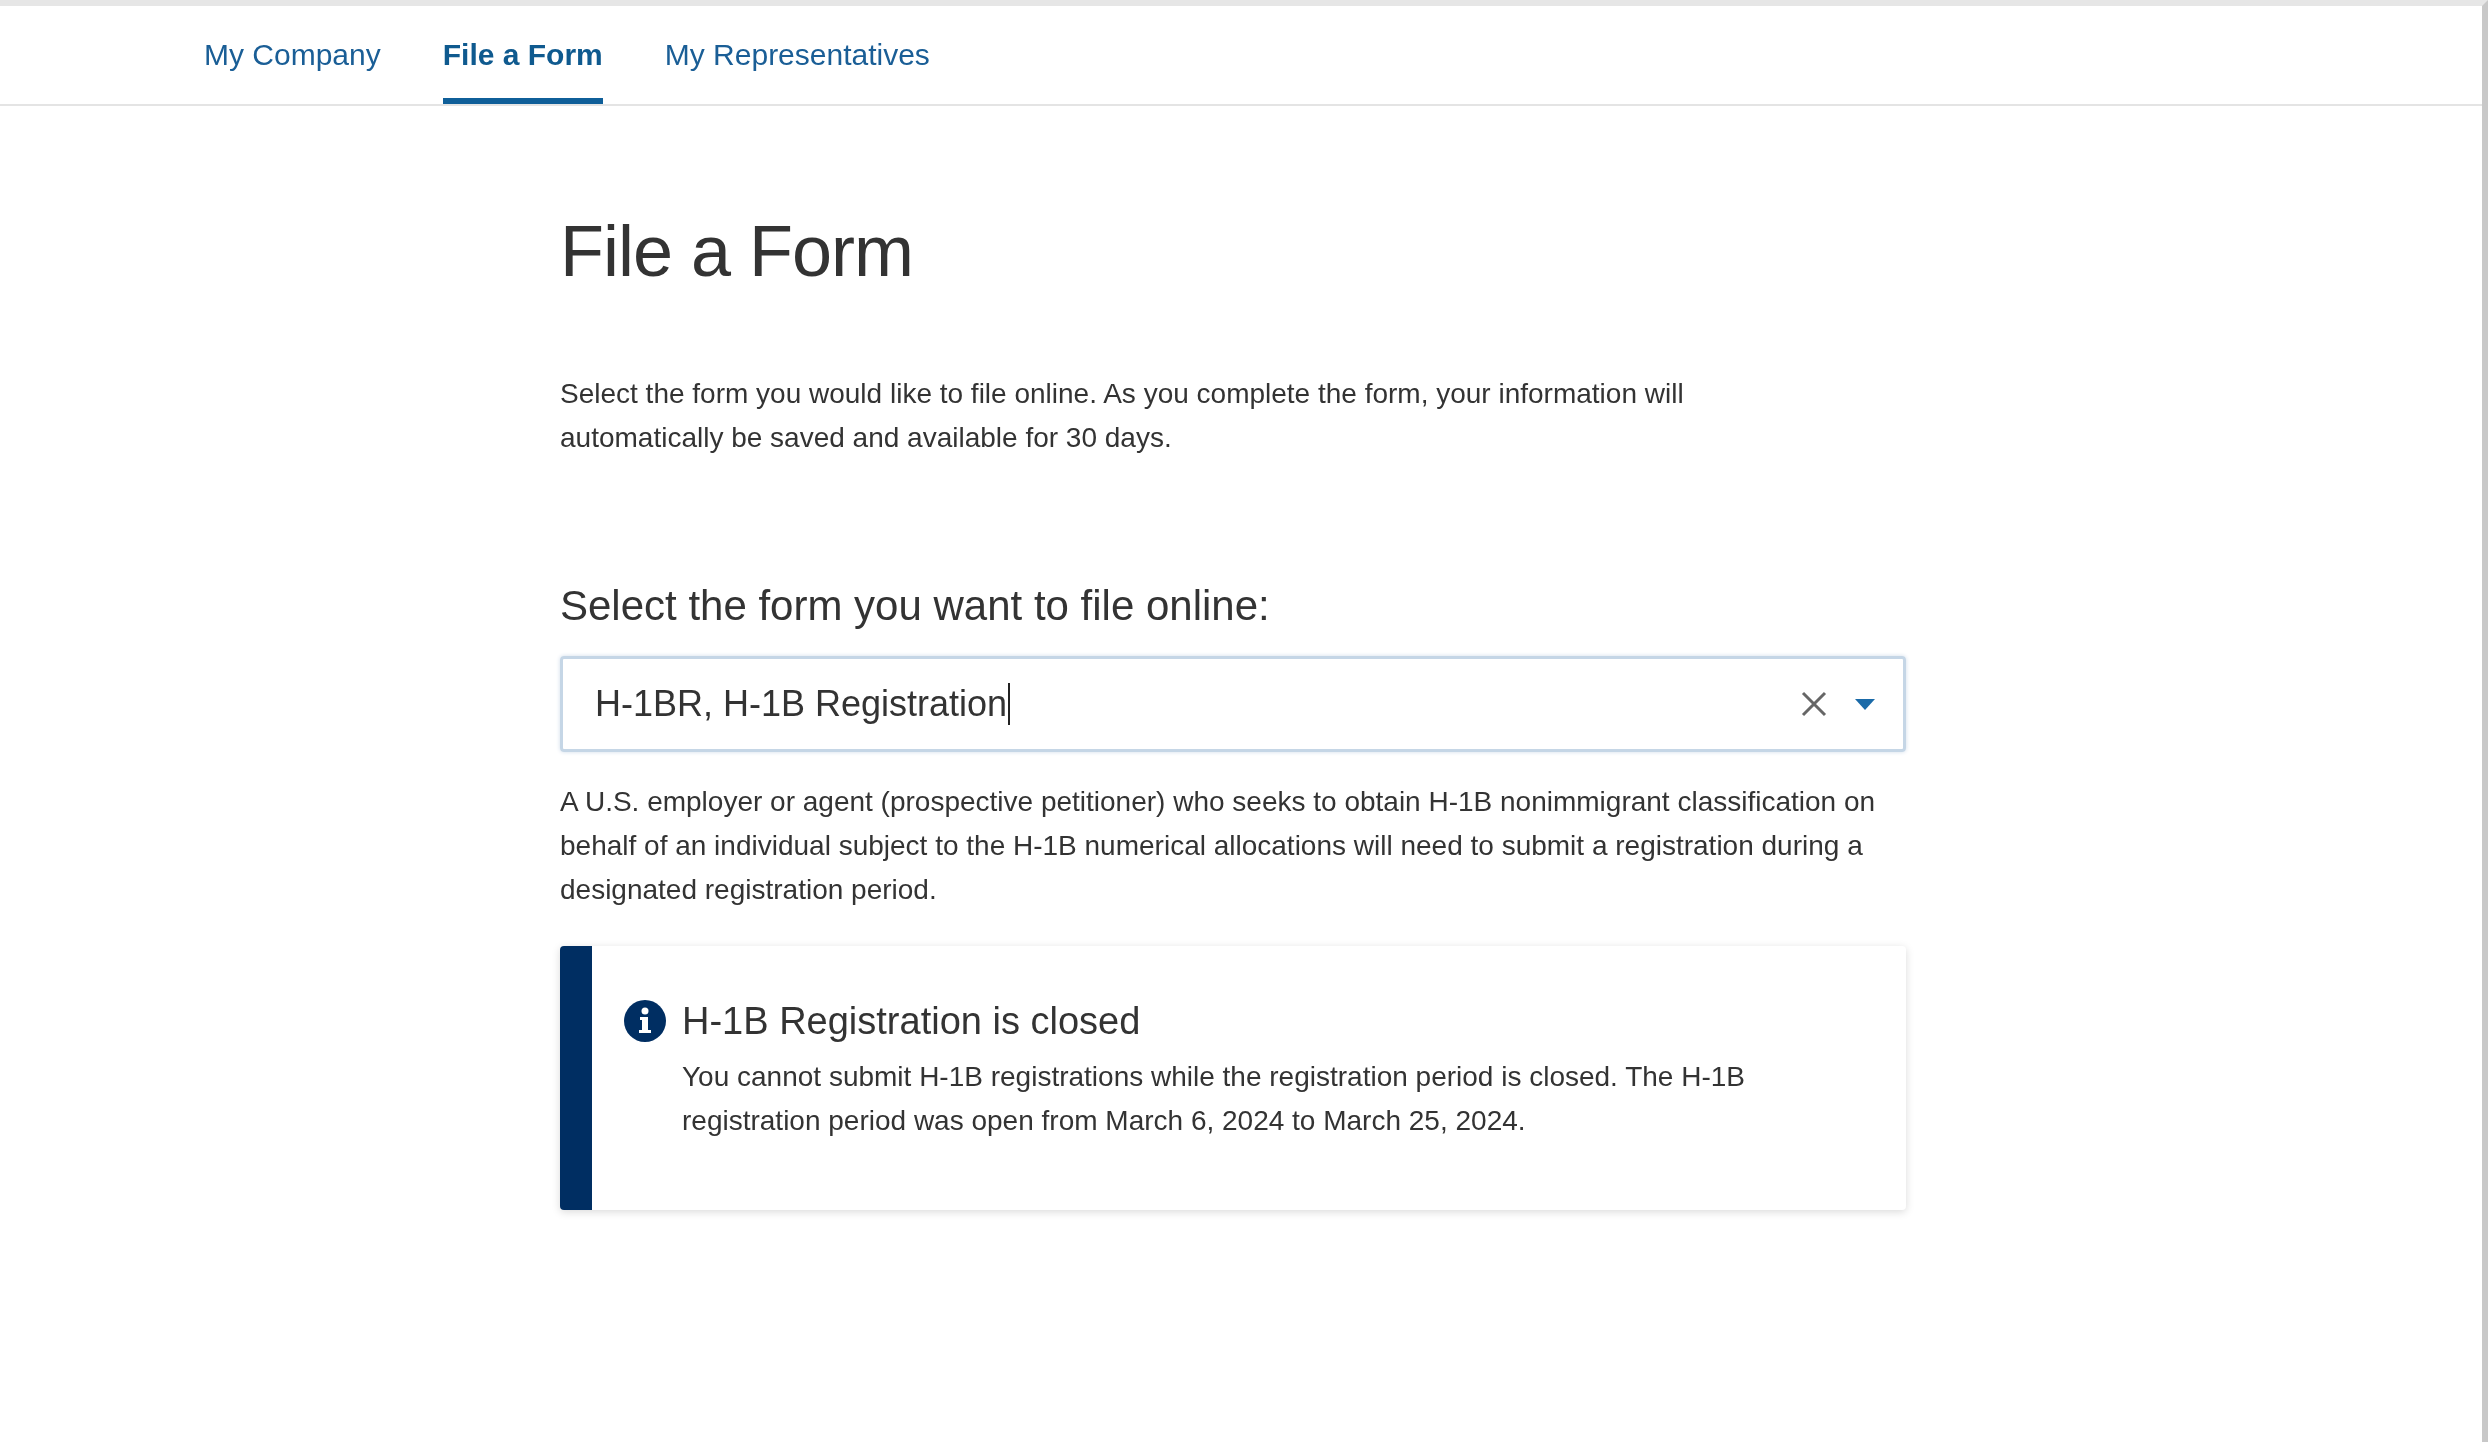 This screenshot has width=2488, height=1442. What do you see at coordinates (522, 55) in the screenshot?
I see `nav-tab: File a Form` at bounding box center [522, 55].